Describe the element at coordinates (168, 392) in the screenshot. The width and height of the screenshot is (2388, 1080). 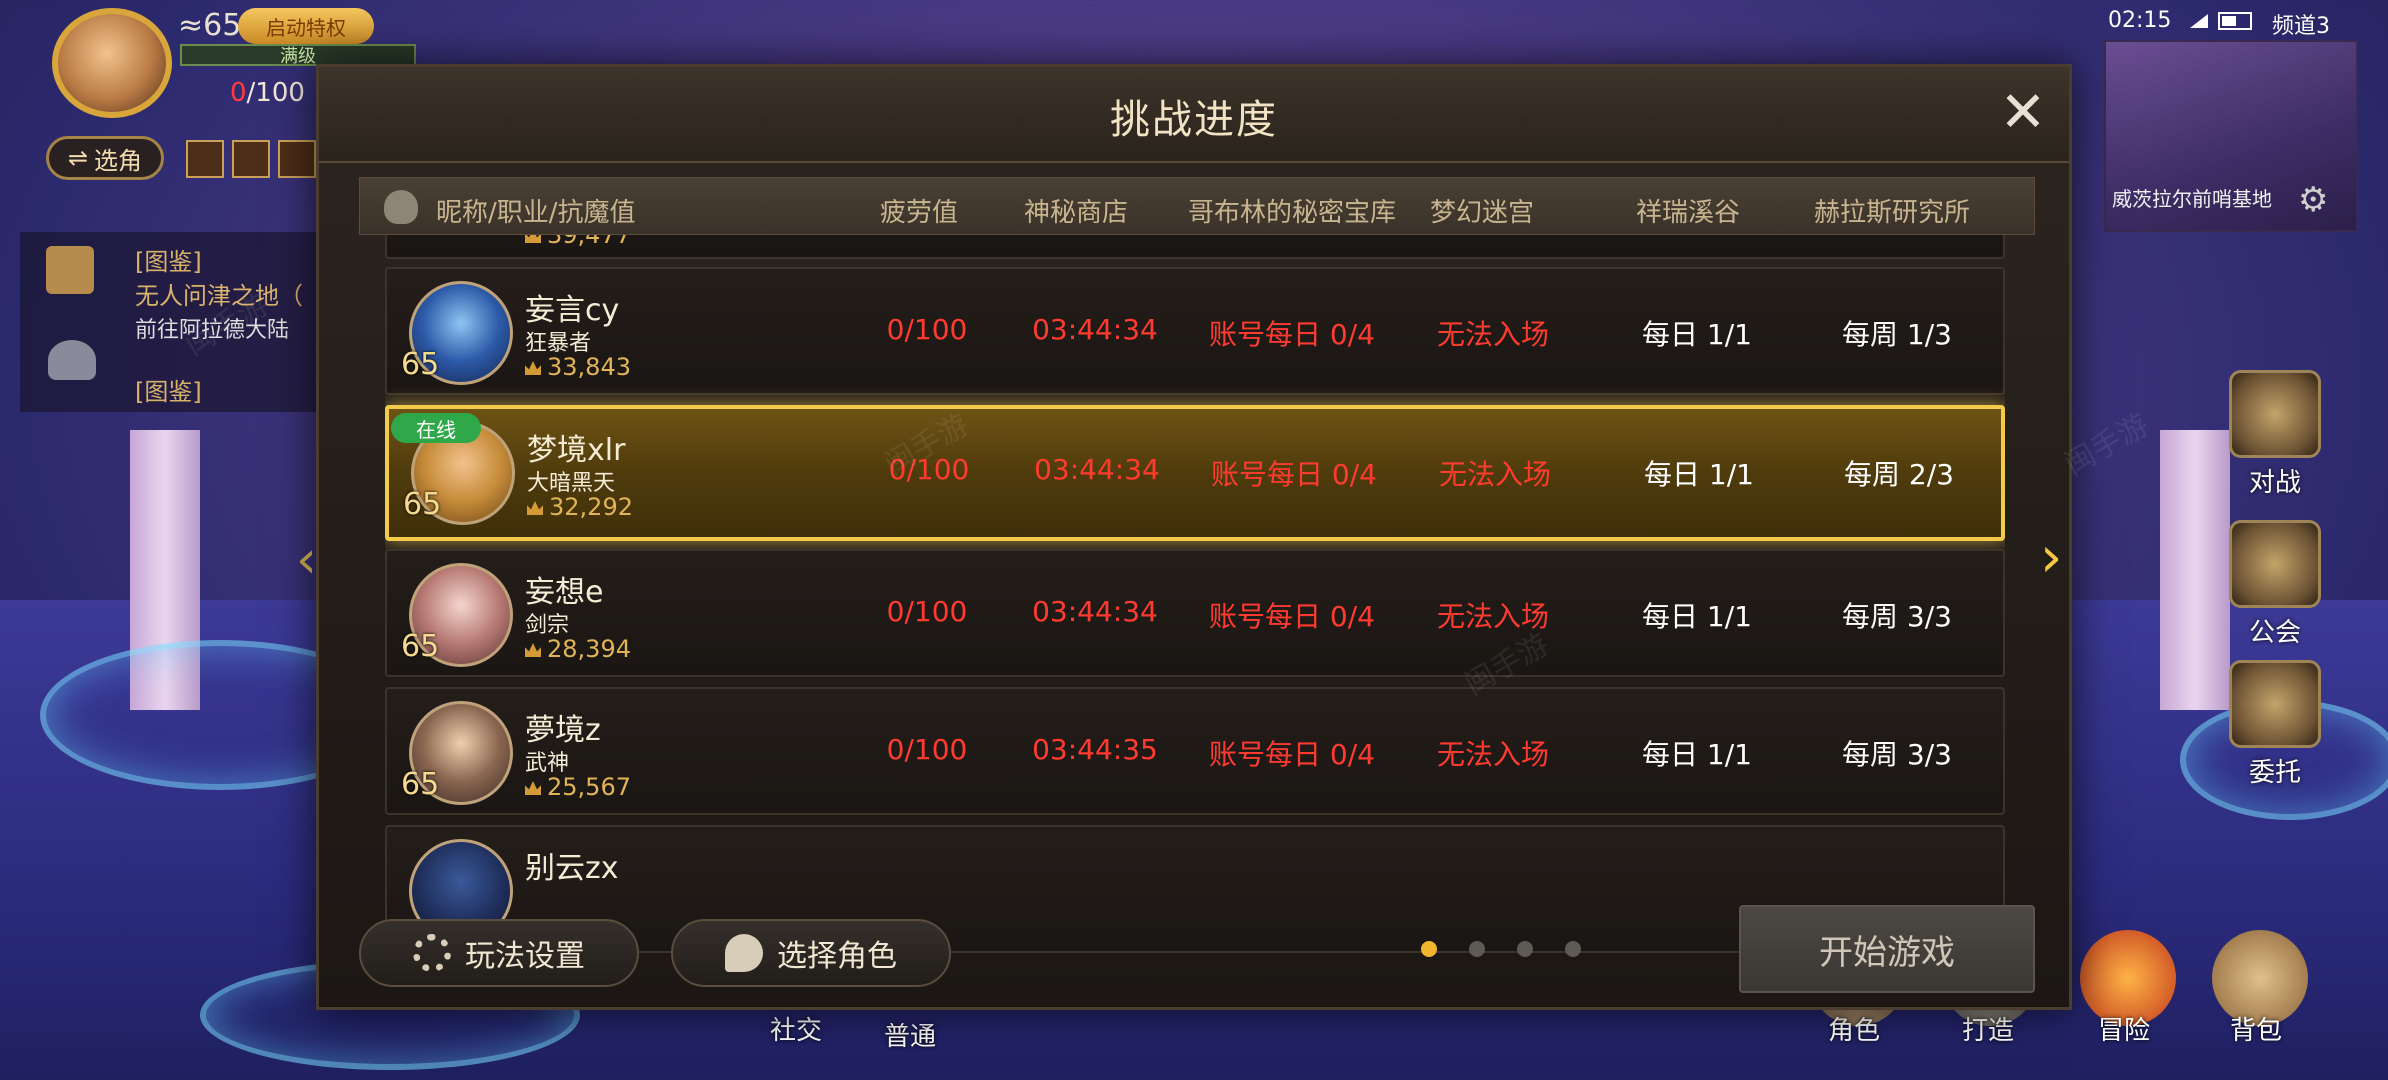
I see `quest-line-4: [图鉴]` at that location.